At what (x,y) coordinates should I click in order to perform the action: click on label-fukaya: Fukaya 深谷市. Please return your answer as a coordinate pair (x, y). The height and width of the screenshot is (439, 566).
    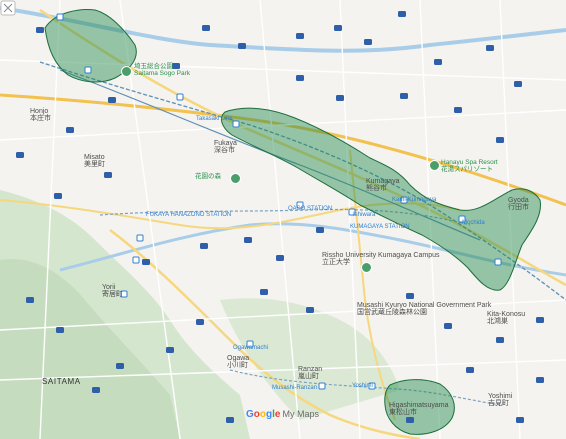
    Looking at the image, I should click on (225, 147).